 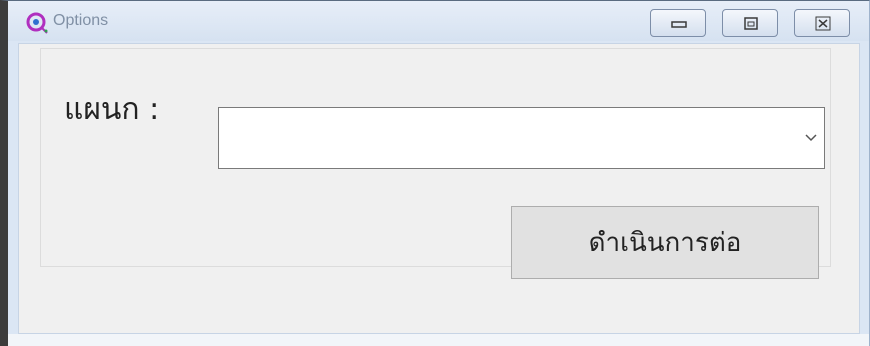 I want to click on close-button, so click(x=822, y=23).